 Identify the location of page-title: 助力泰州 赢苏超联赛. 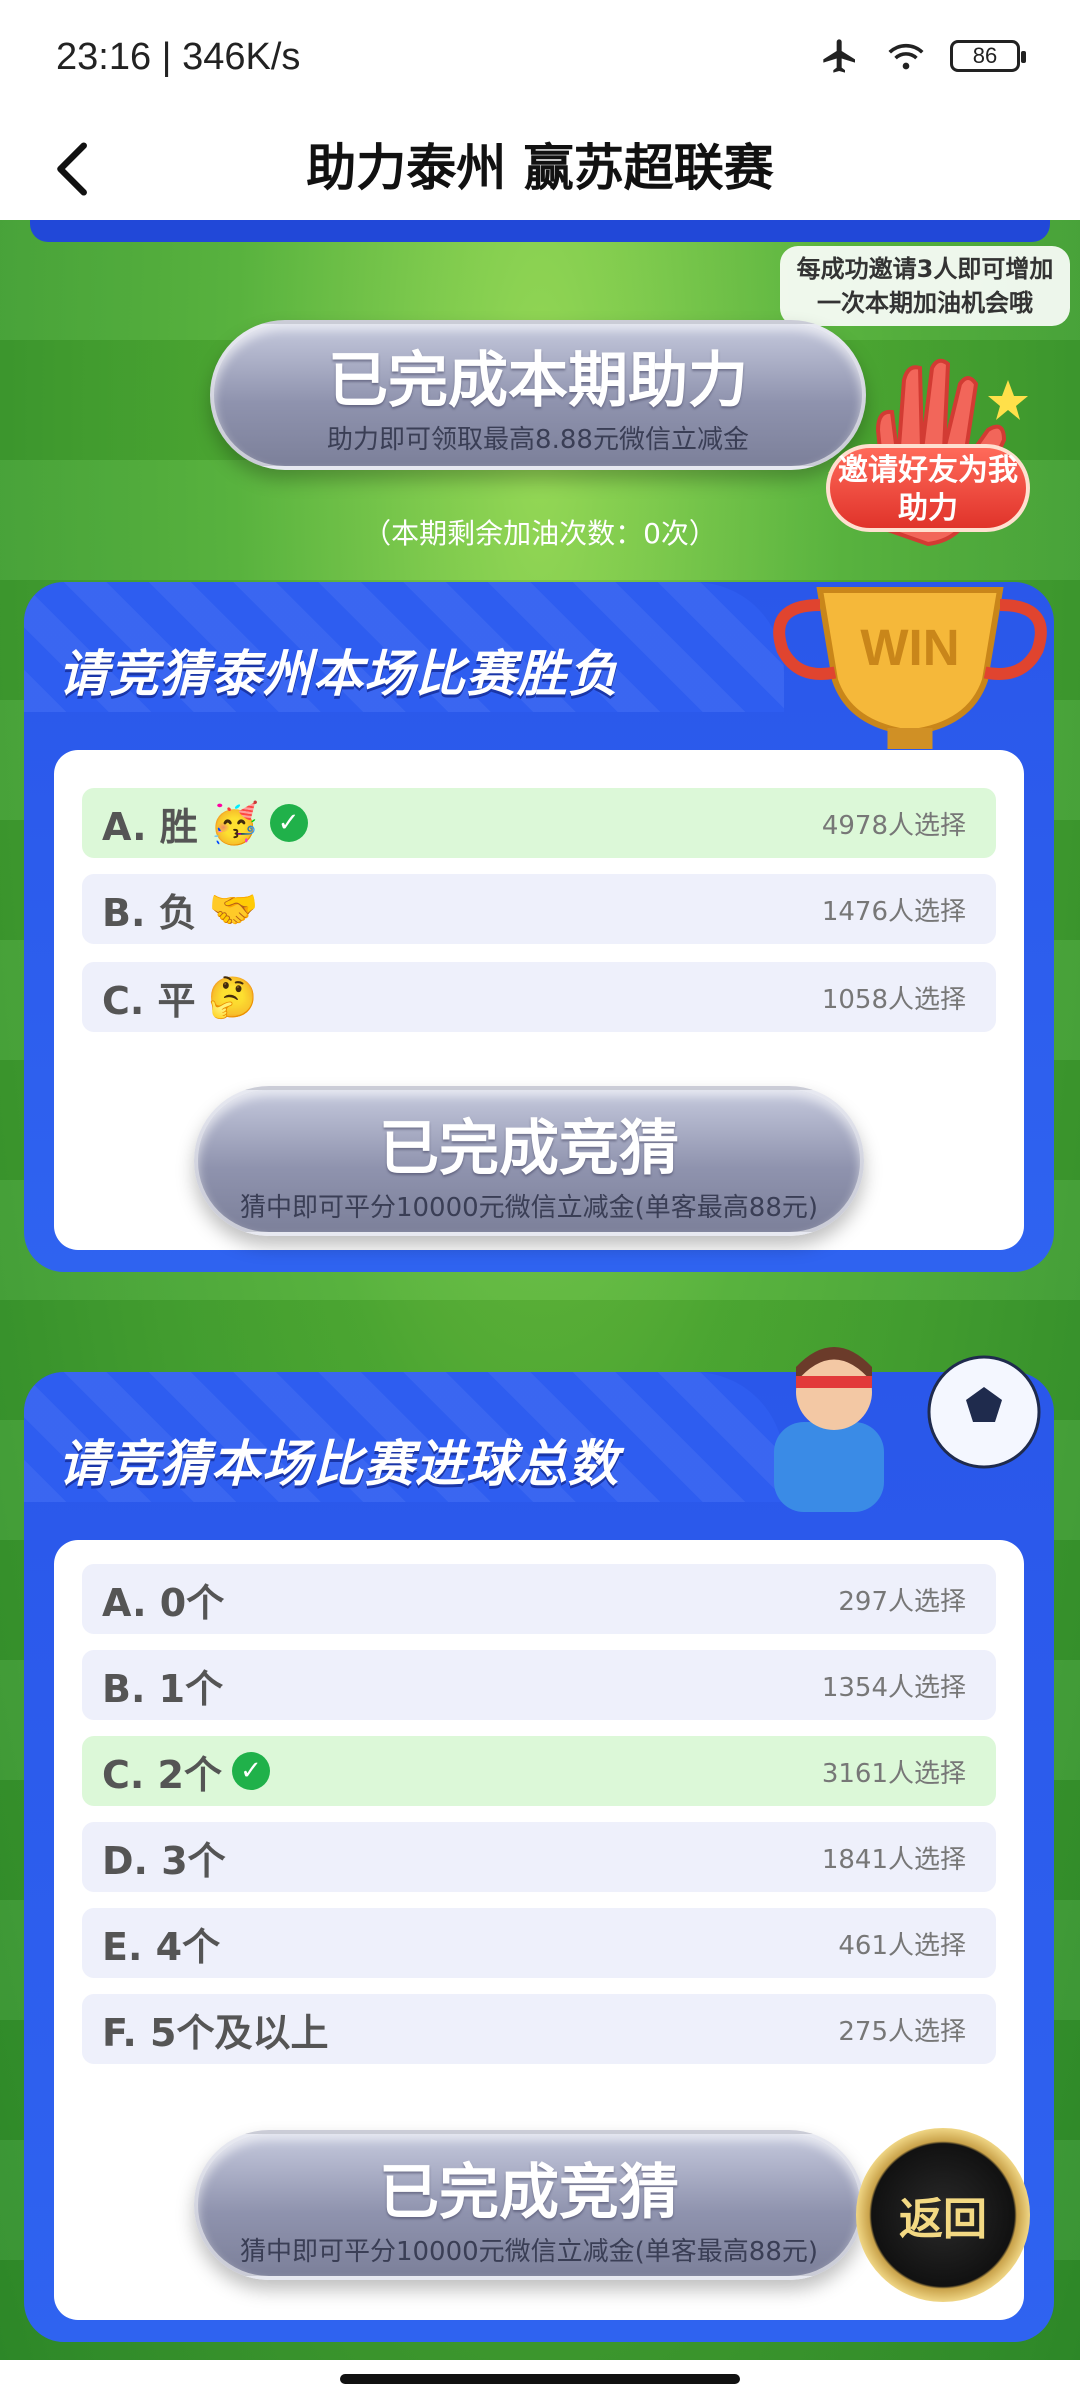
(540, 168).